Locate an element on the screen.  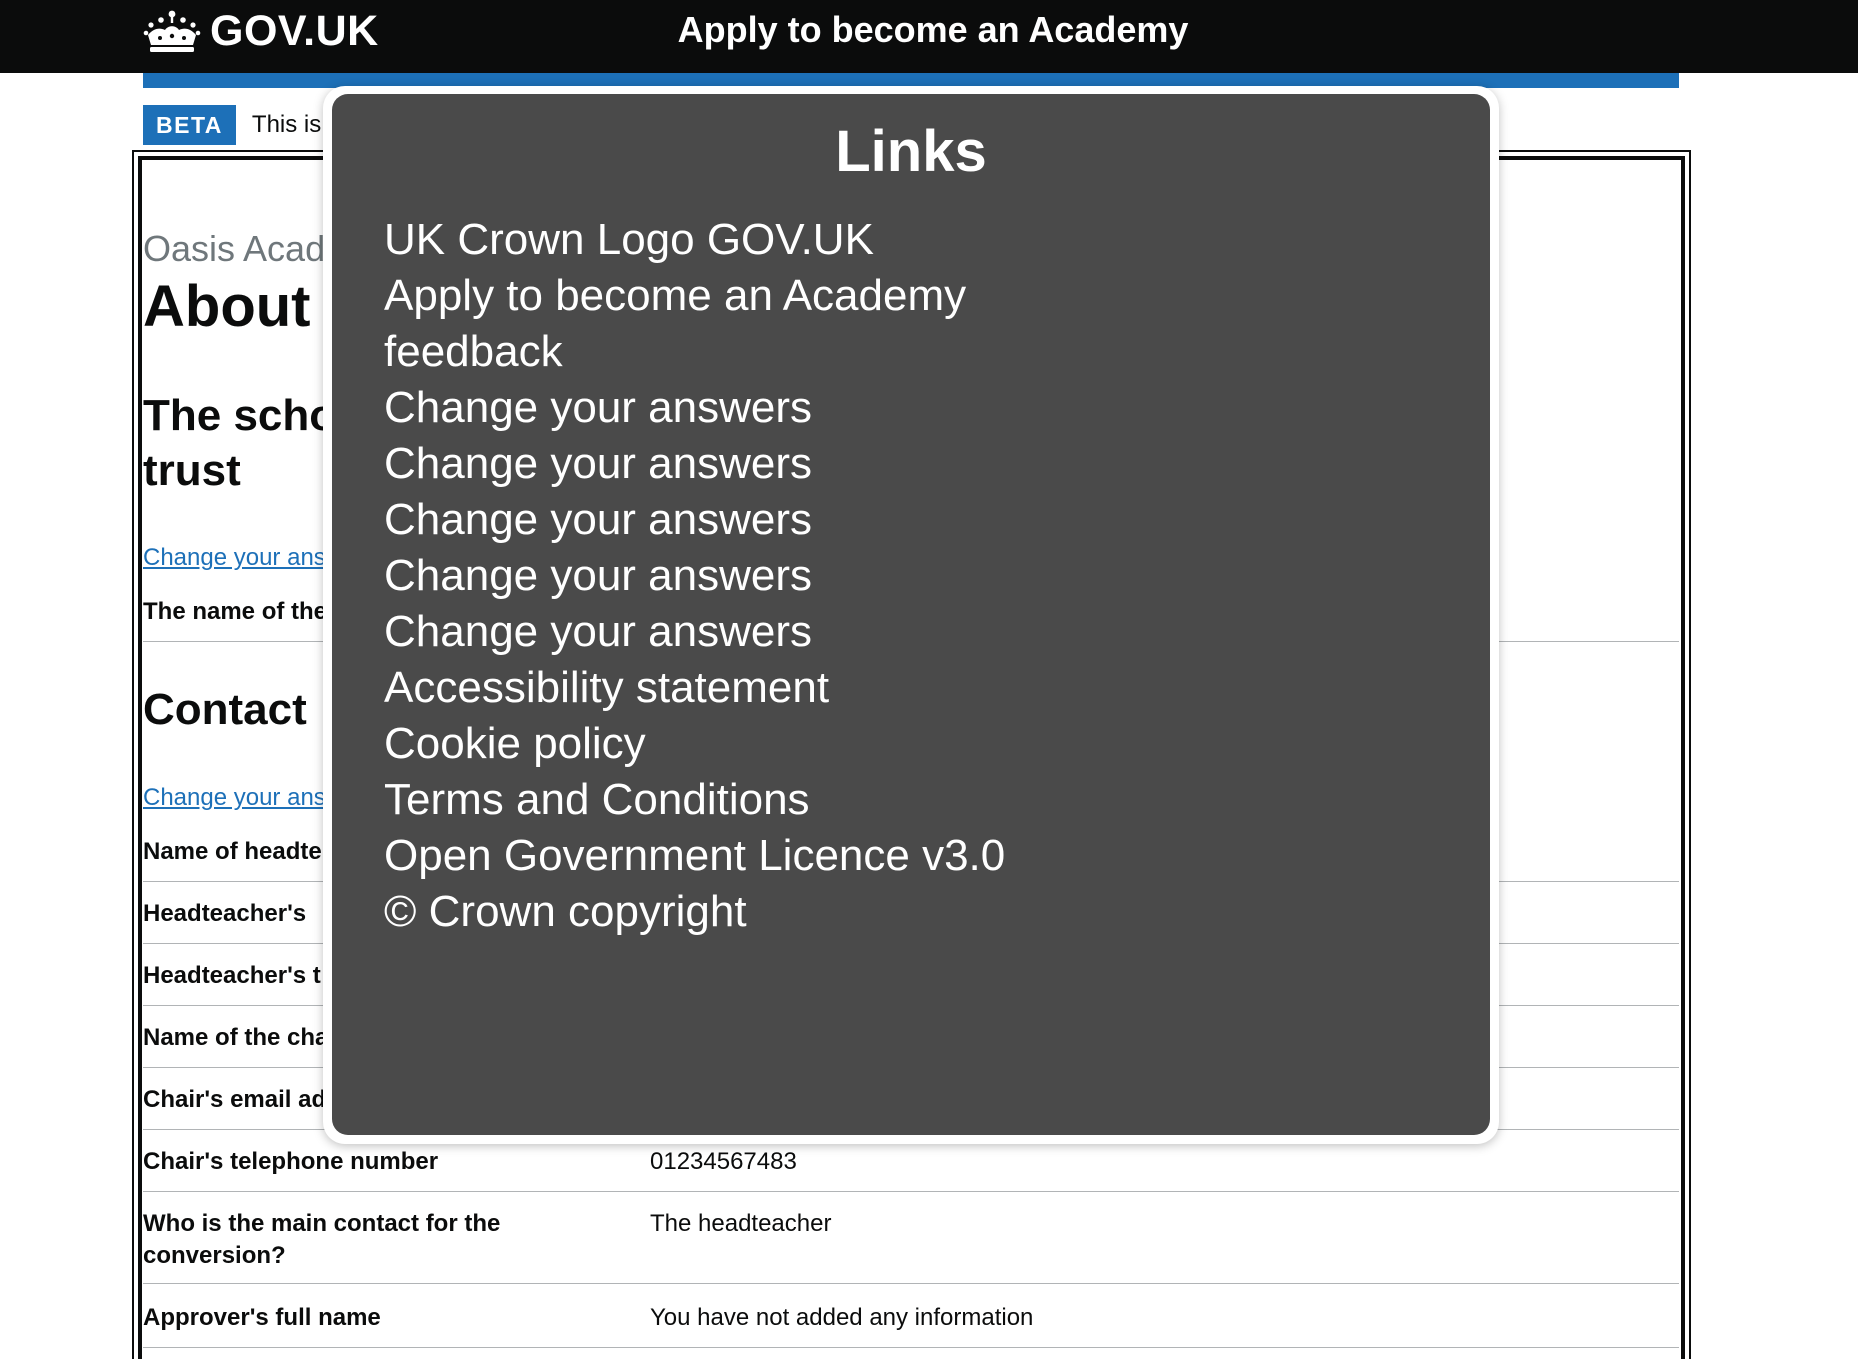
phase-tag: BETA is located at coordinates (189, 125).